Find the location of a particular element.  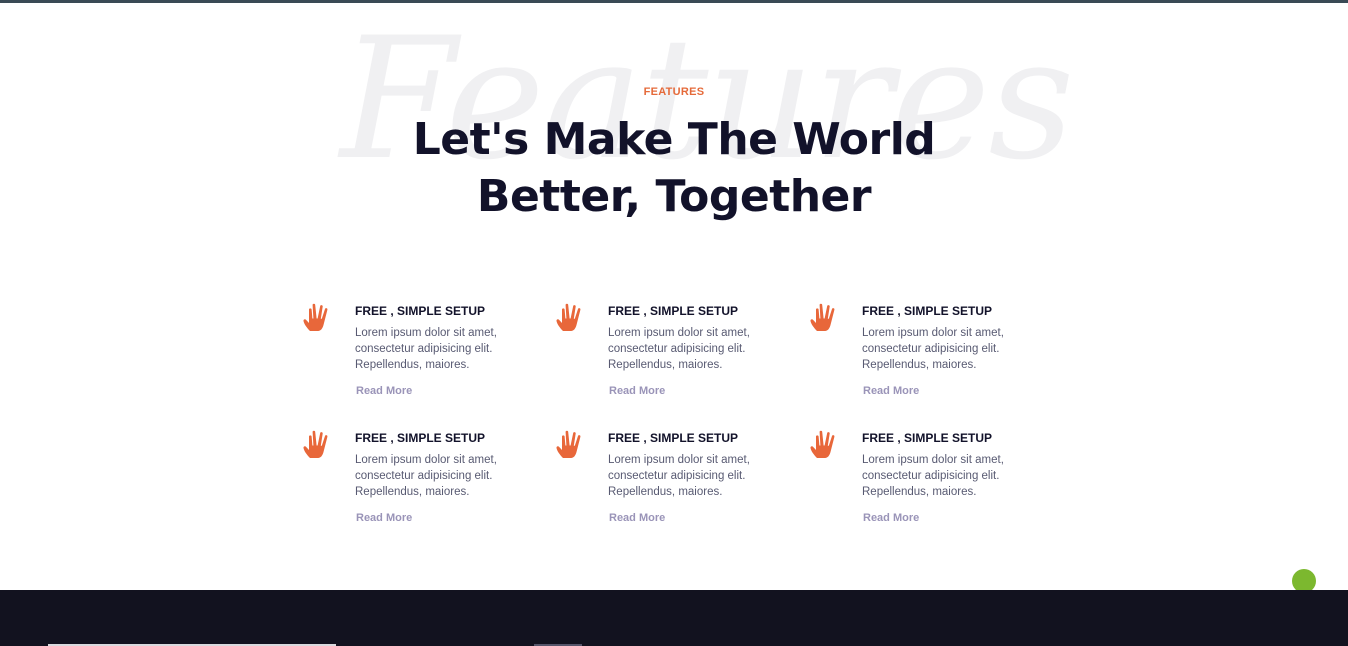

section-eyebrow: FEATURES is located at coordinates (674, 92).